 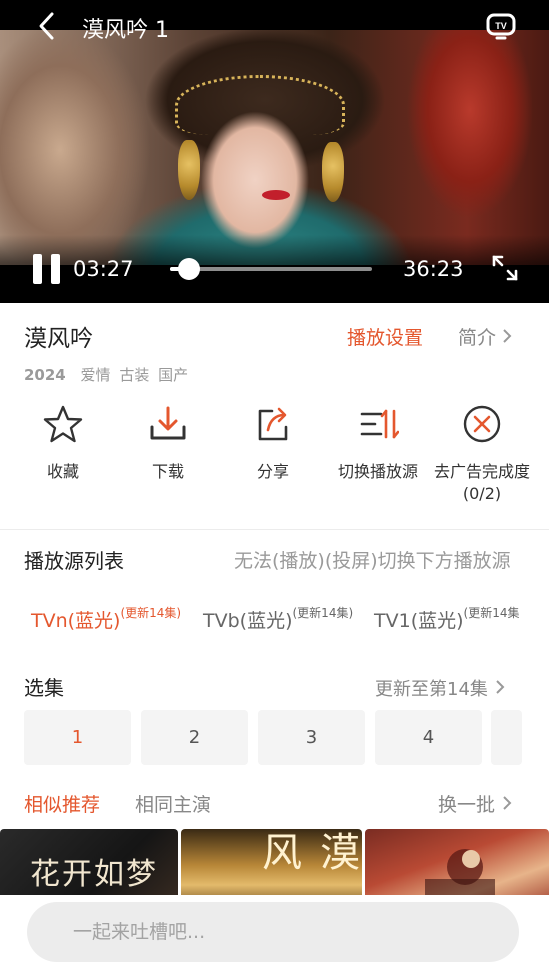 What do you see at coordinates (194, 737) in the screenshot?
I see `episode-button: 2` at bounding box center [194, 737].